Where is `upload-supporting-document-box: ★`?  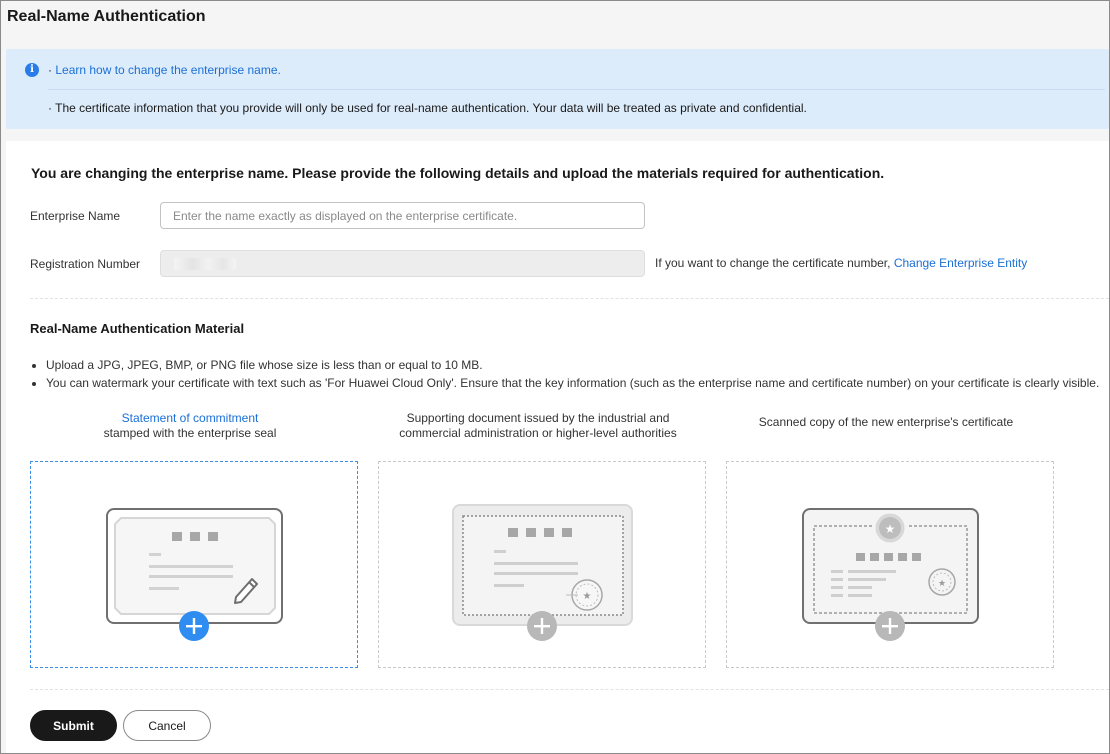
upload-supporting-document-box: ★ is located at coordinates (542, 564).